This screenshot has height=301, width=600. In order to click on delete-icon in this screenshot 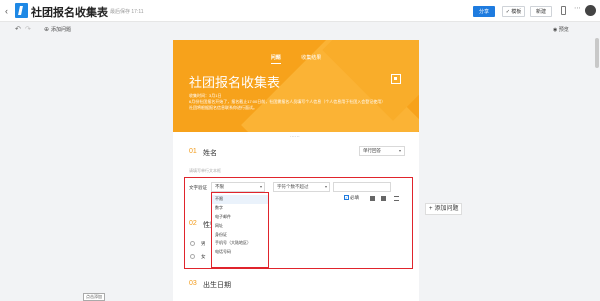, I will do `click(383, 198)`.